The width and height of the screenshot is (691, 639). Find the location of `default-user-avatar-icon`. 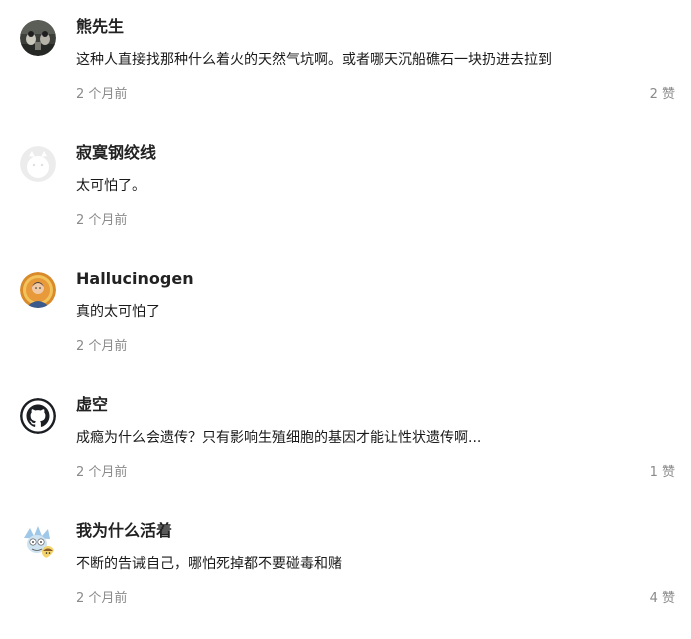

default-user-avatar-icon is located at coordinates (38, 164).